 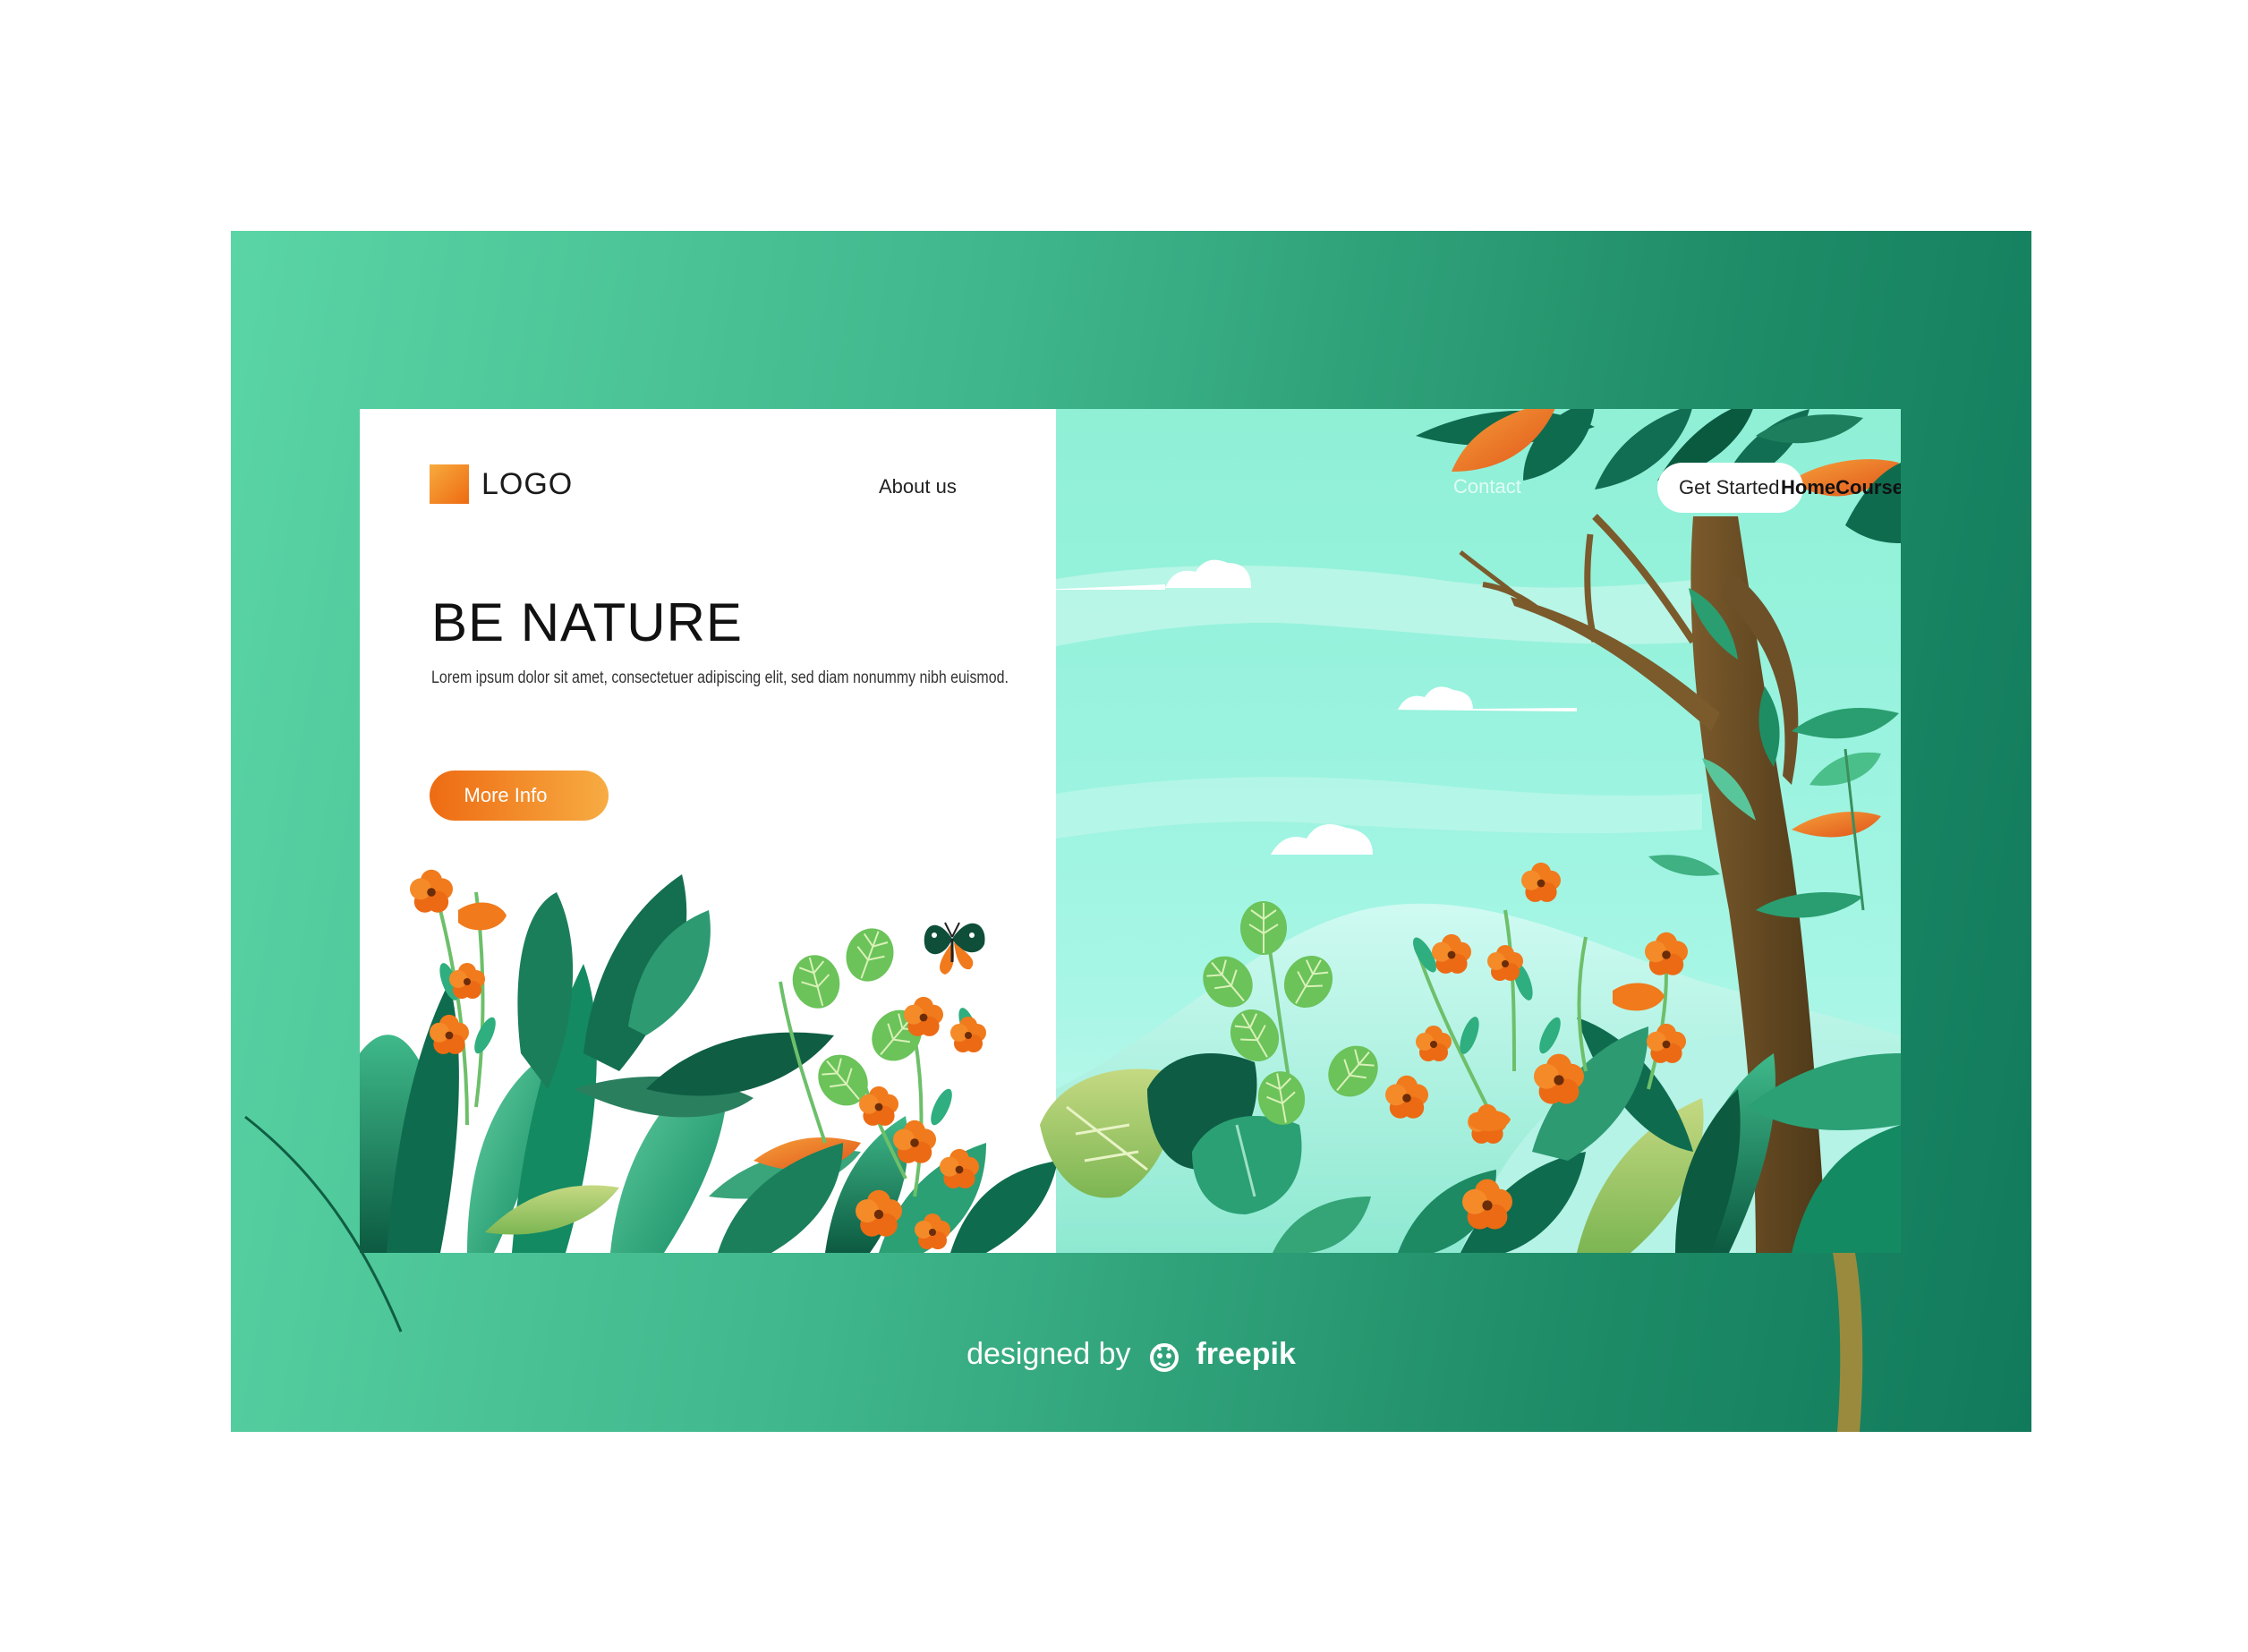 I want to click on frame-decoration, so click(x=1053, y=1273).